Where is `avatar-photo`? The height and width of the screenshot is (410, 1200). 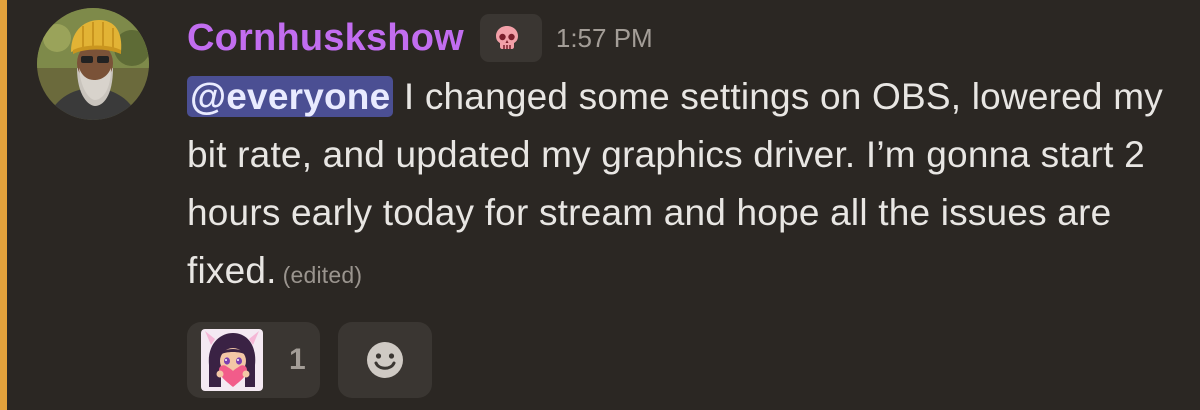
avatar-photo is located at coordinates (93, 64).